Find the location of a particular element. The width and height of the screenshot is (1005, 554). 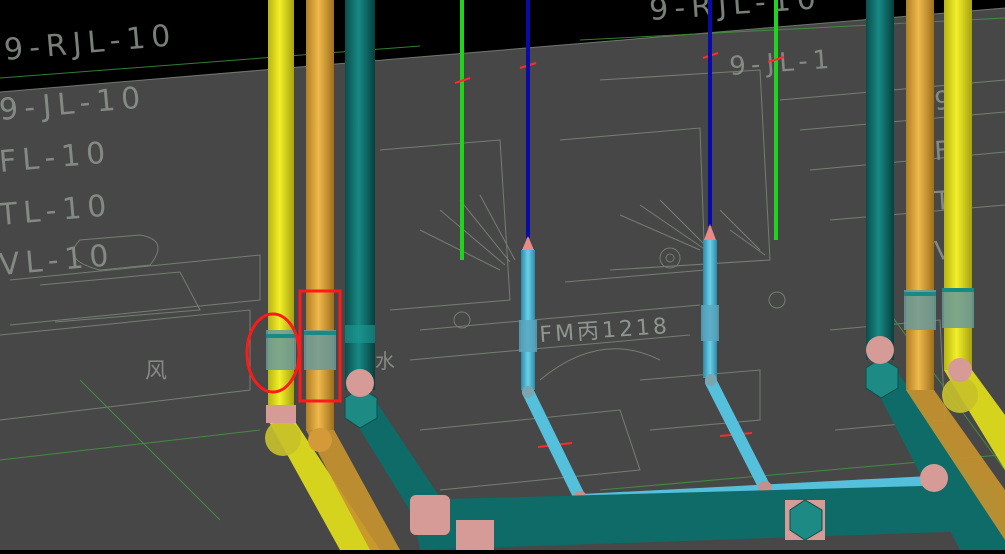

room-label-wind: 风 is located at coordinates (156, 371).